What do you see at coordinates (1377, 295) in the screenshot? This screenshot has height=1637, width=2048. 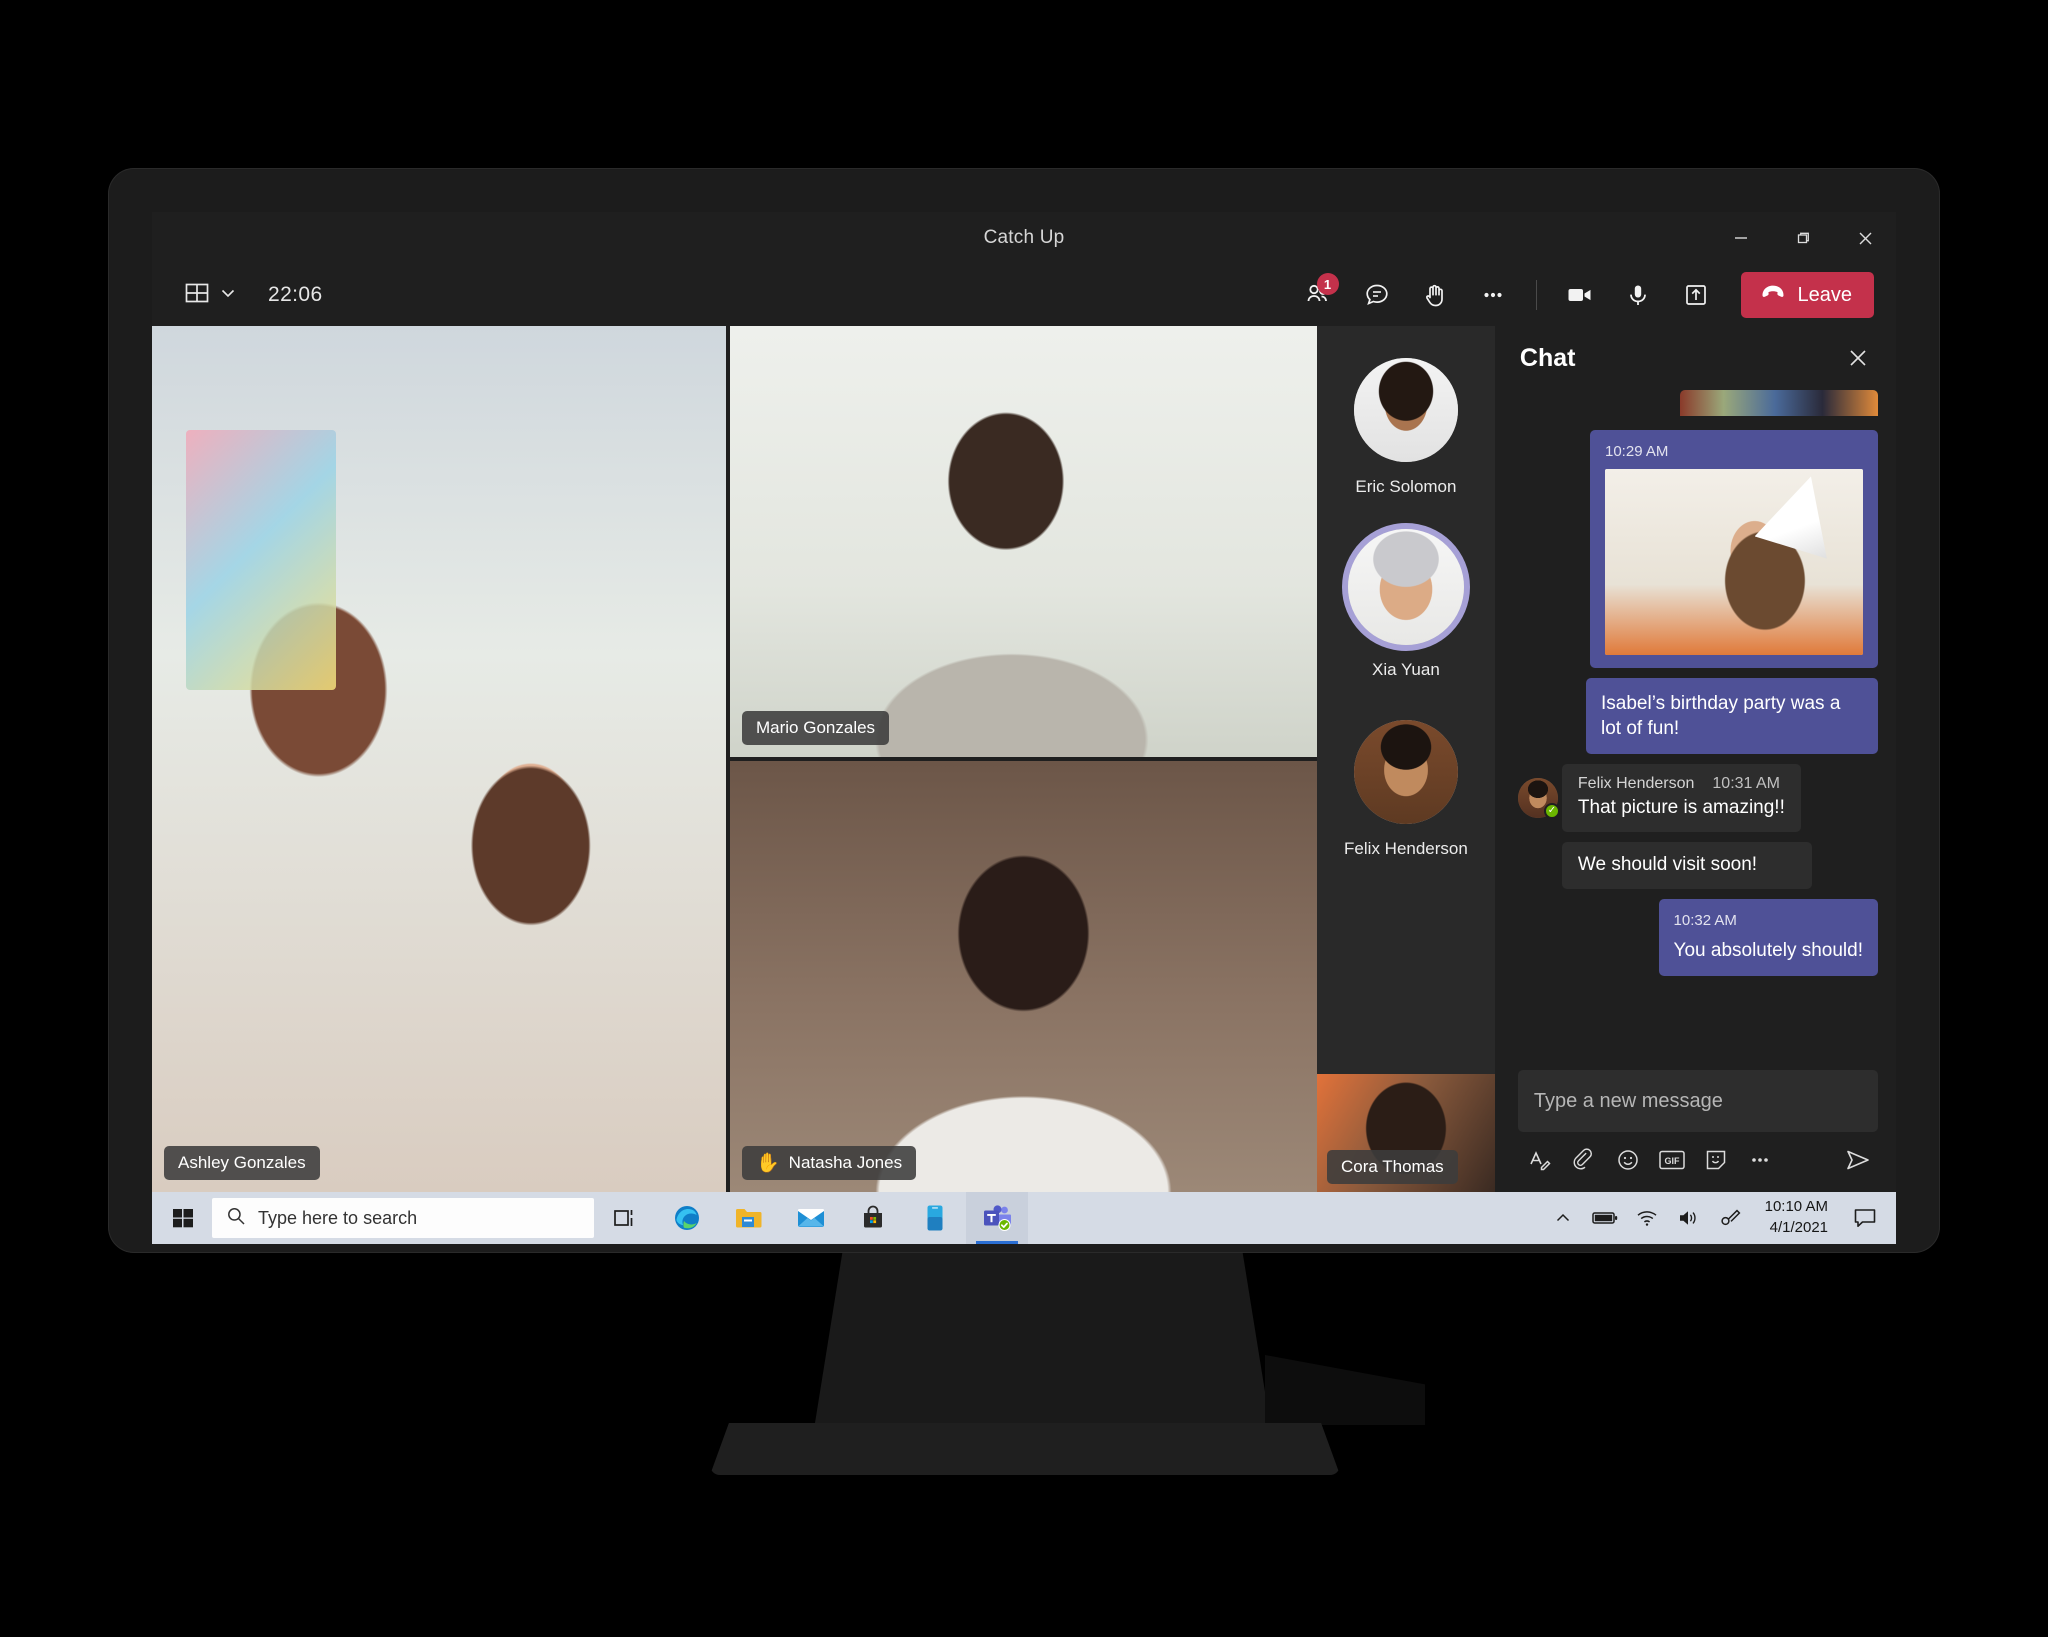 I see `chat-button` at bounding box center [1377, 295].